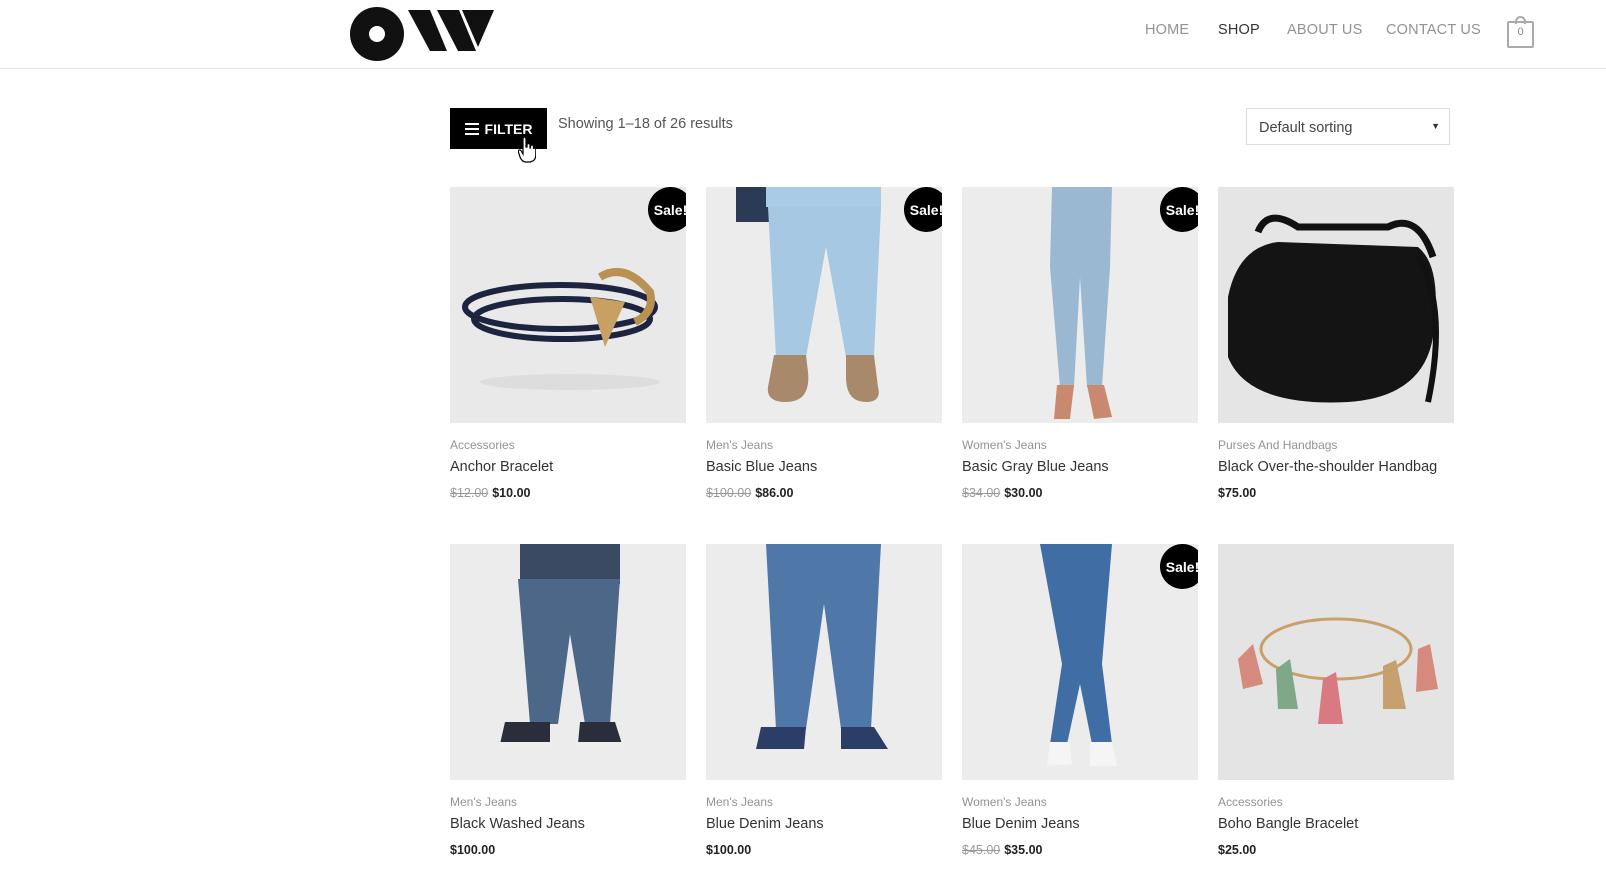 The width and height of the screenshot is (1606, 890). Describe the element at coordinates (761, 467) in the screenshot. I see `product-title: Basic Blue Jeans` at that location.